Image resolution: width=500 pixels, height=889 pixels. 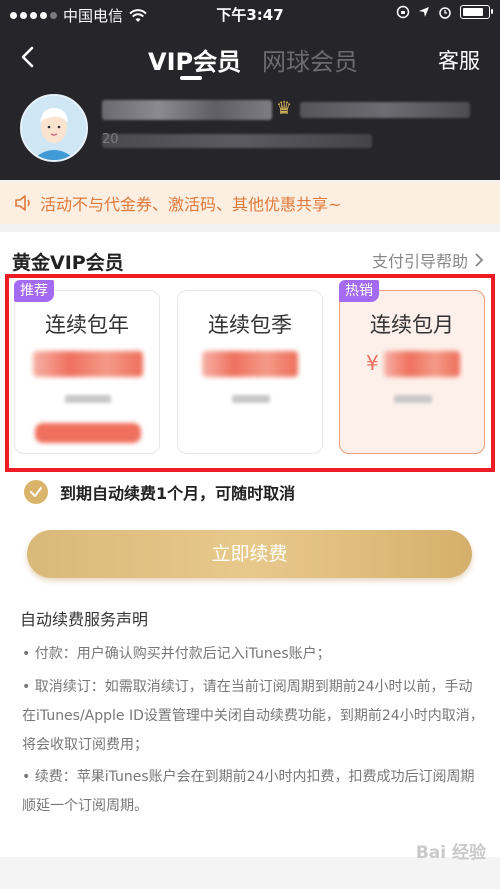 I want to click on renew-now-button: 立即续费, so click(x=249, y=554).